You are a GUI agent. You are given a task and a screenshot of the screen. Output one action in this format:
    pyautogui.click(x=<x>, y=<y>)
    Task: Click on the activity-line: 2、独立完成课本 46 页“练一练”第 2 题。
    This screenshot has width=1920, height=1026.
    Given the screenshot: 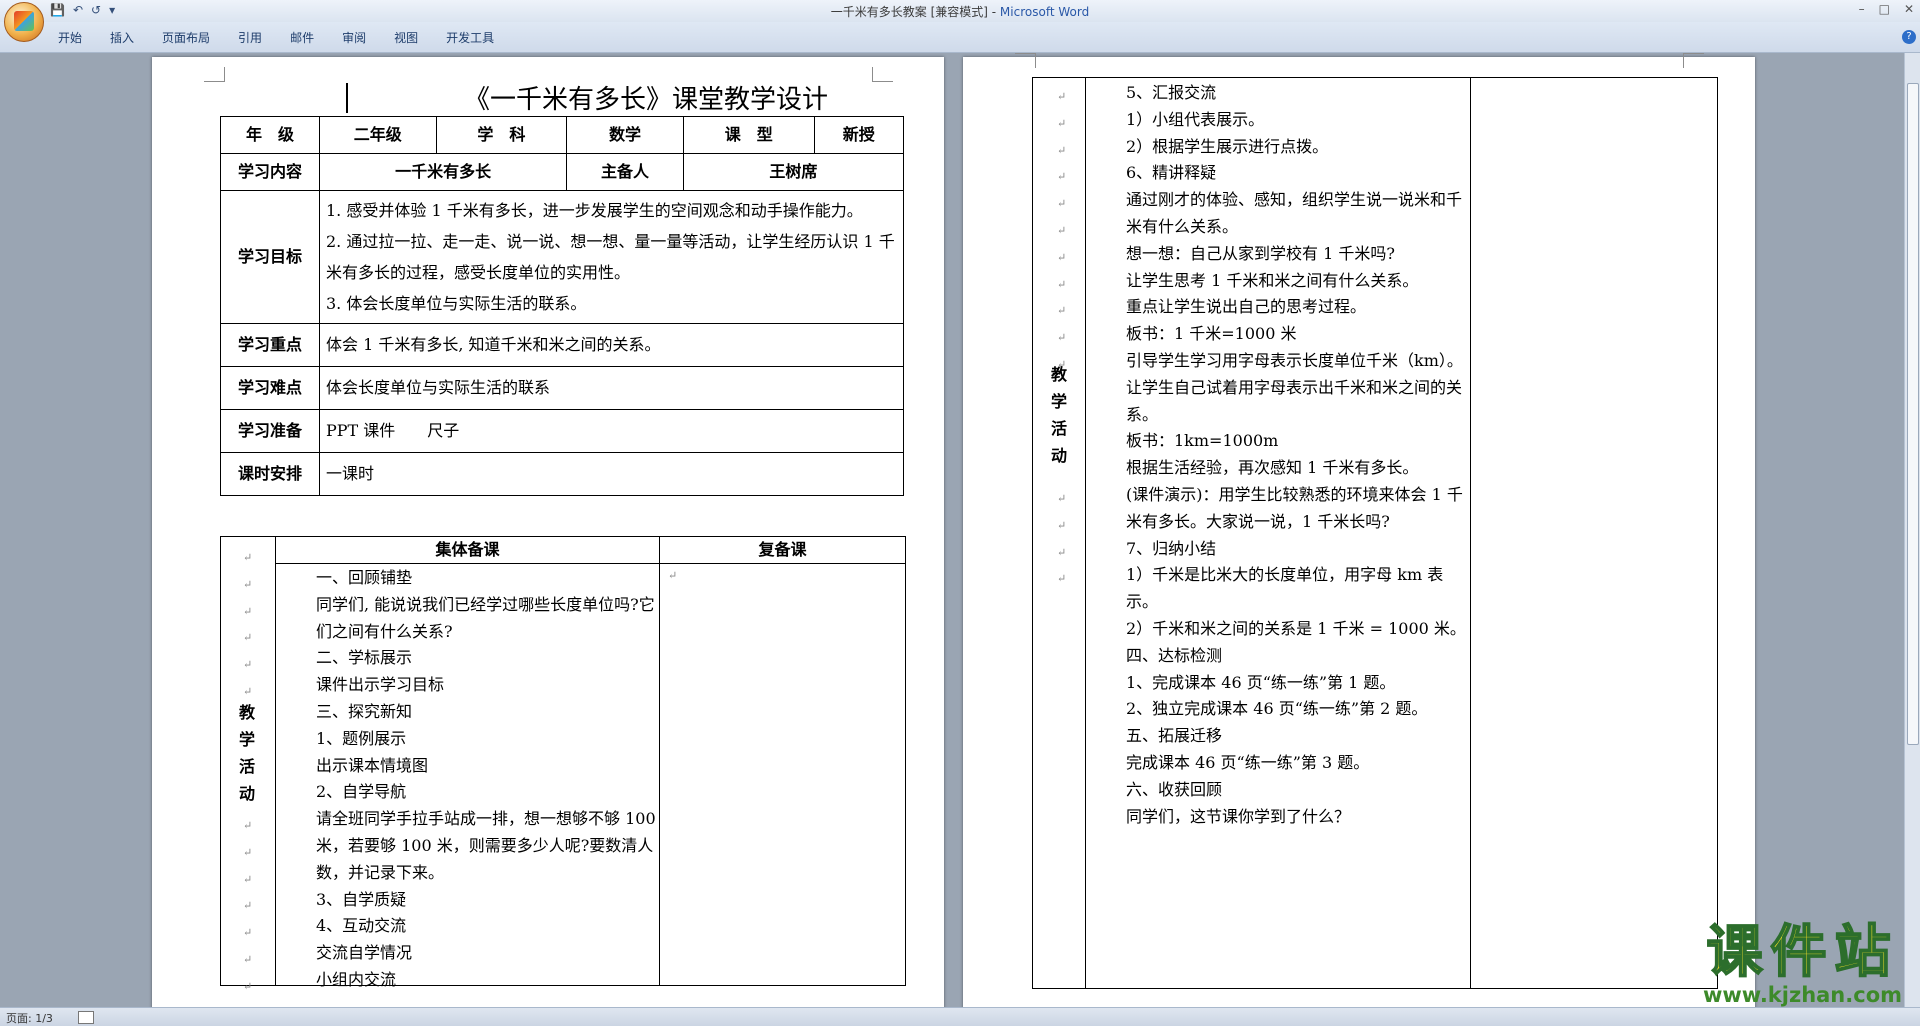 What is the action you would take?
    pyautogui.click(x=1277, y=709)
    